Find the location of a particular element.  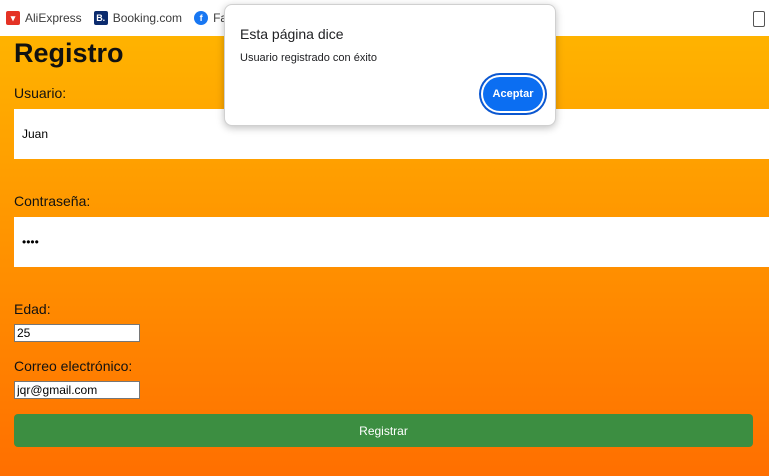

facebook-icon: f is located at coordinates (201, 18).